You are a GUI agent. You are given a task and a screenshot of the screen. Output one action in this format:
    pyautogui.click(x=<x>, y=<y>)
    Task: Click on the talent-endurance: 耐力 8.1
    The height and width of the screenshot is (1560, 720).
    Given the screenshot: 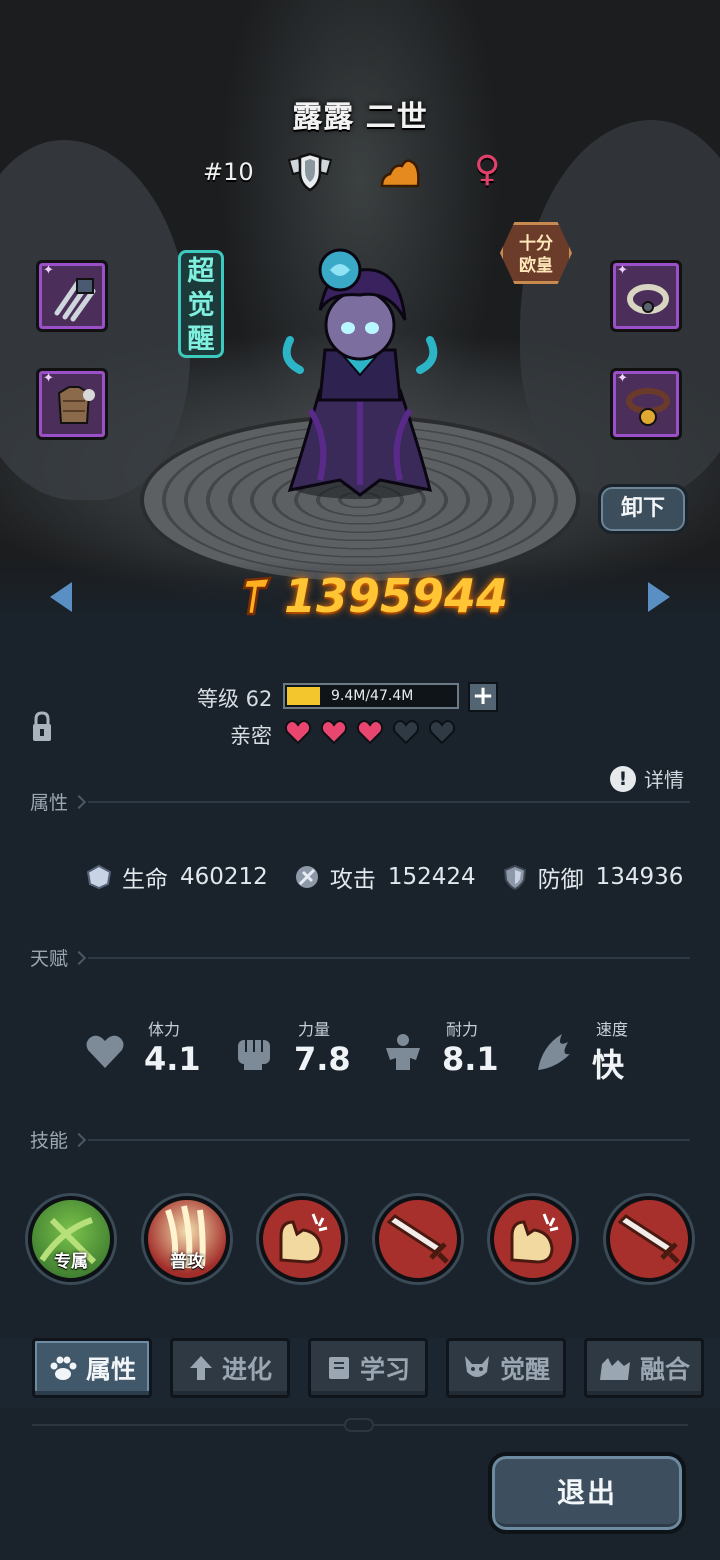 What is the action you would take?
    pyautogui.click(x=447, y=1049)
    